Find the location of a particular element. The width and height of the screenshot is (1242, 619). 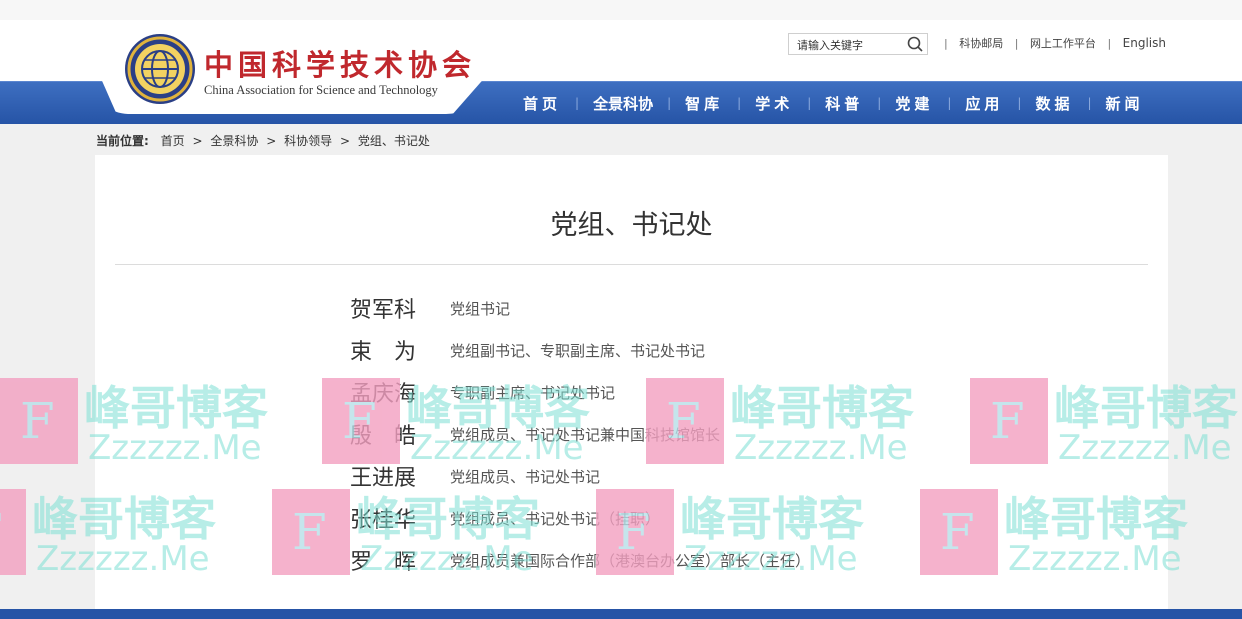

cast-emblem-icon is located at coordinates (160, 69).